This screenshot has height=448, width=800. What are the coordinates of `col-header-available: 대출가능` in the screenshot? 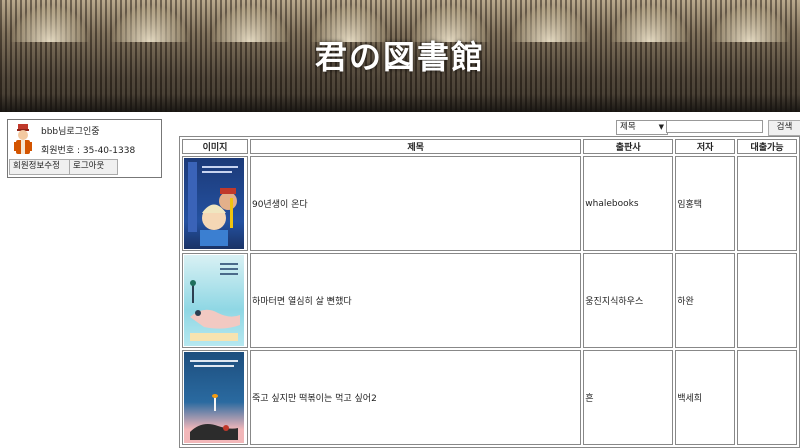 It's located at (767, 146).